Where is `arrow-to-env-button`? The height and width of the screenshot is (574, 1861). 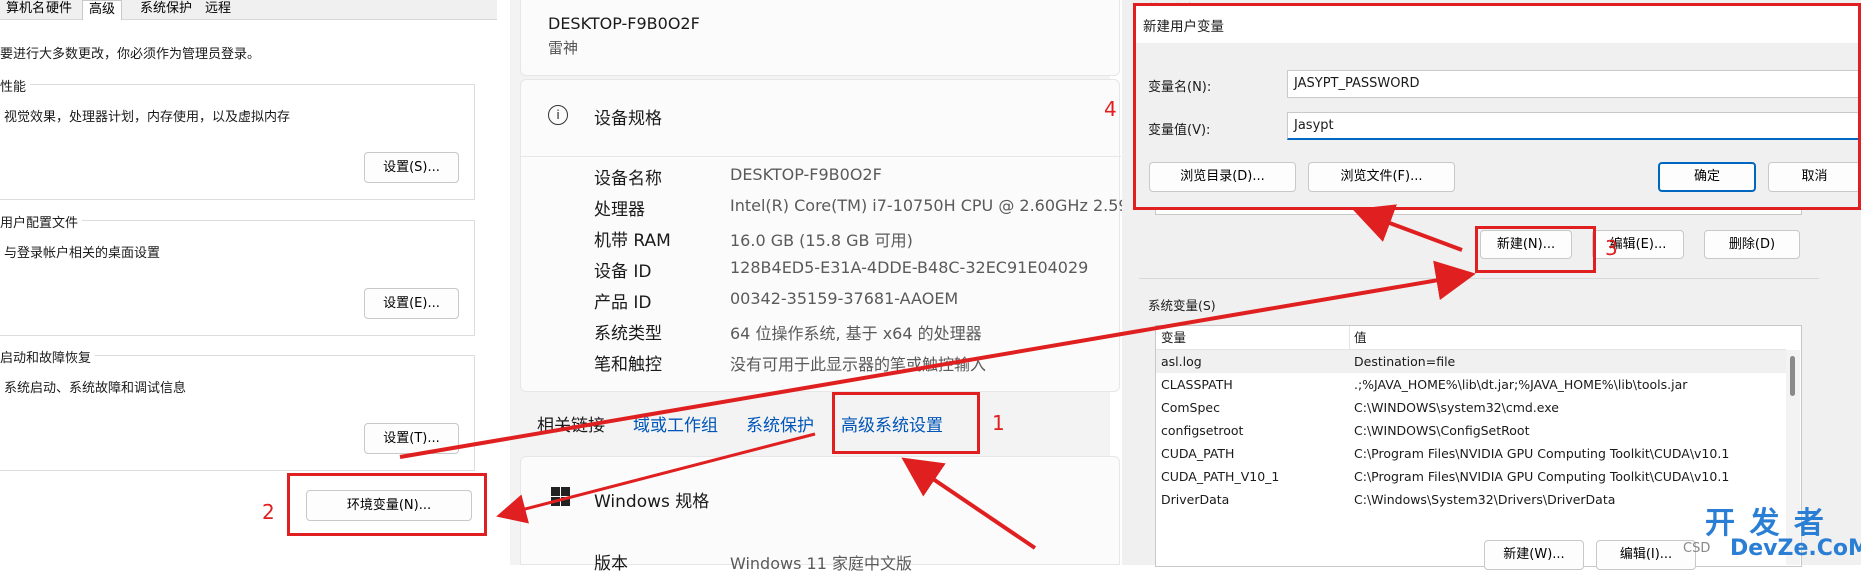
arrow-to-env-button is located at coordinates (656, 478).